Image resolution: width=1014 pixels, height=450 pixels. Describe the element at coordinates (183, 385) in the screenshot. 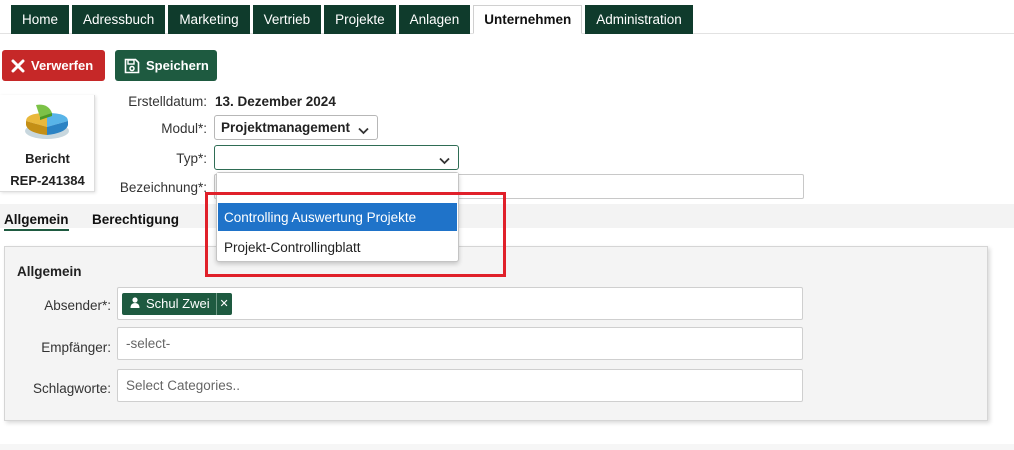

I see `keywords-placeholder: Select Categories..` at that location.